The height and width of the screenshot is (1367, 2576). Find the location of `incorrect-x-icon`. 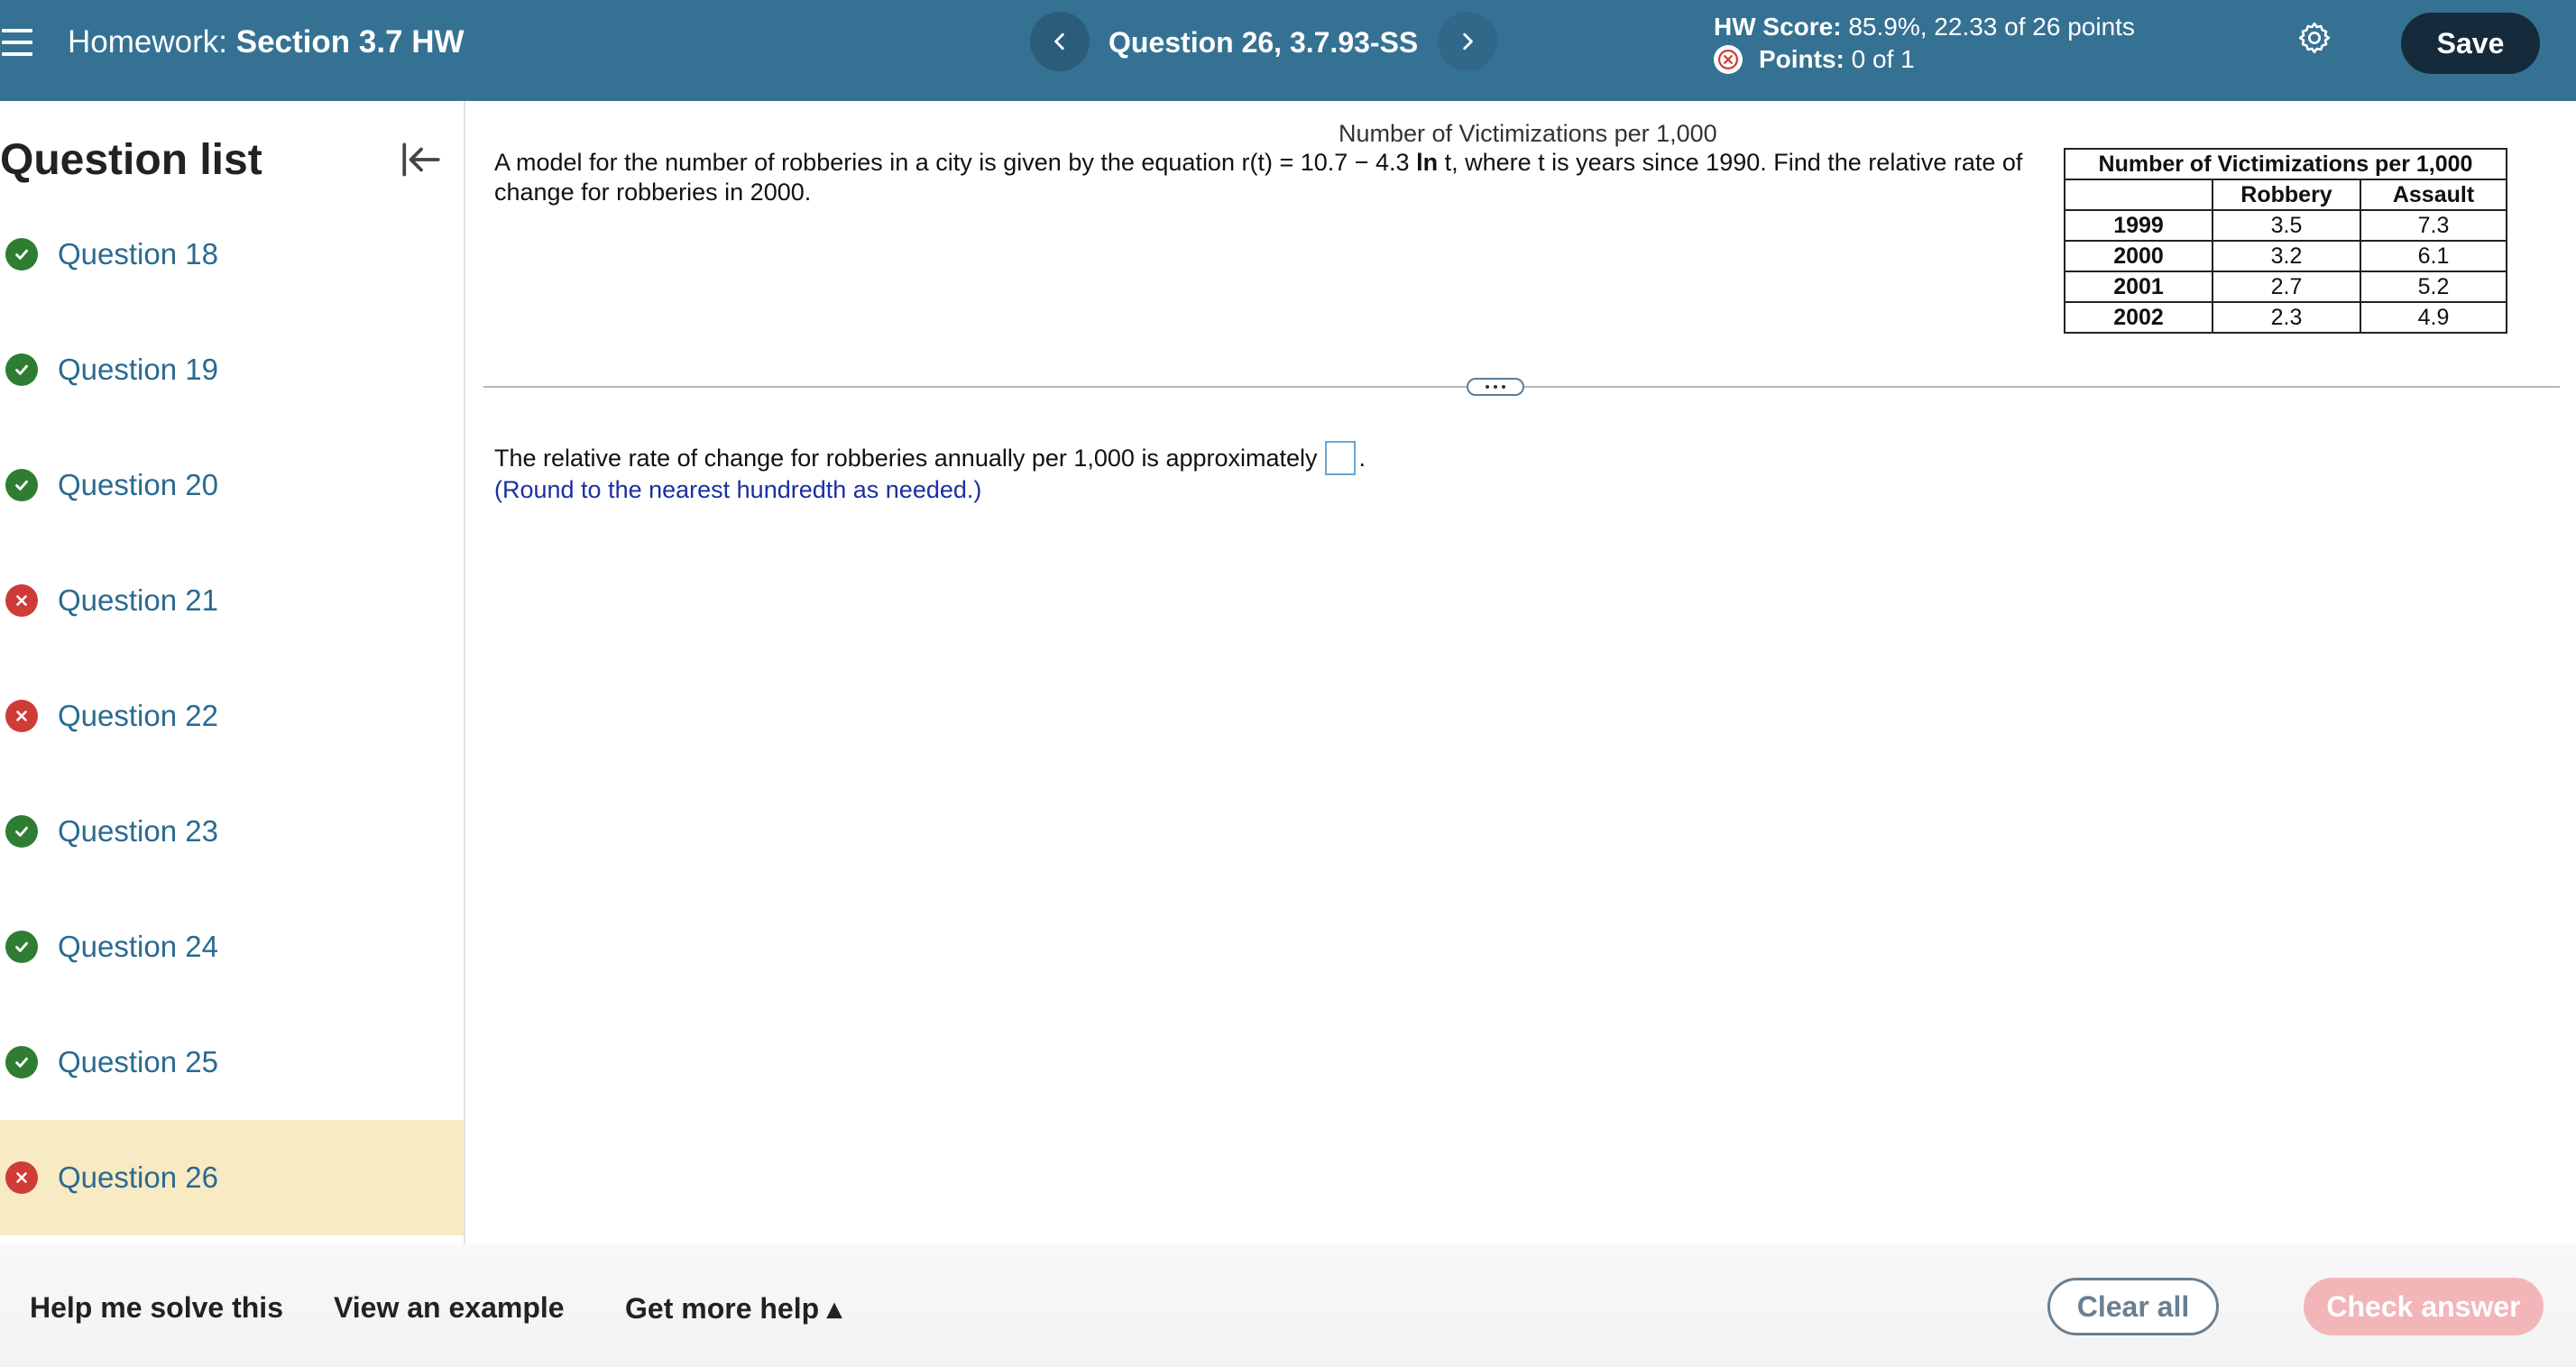

incorrect-x-icon is located at coordinates (1728, 59).